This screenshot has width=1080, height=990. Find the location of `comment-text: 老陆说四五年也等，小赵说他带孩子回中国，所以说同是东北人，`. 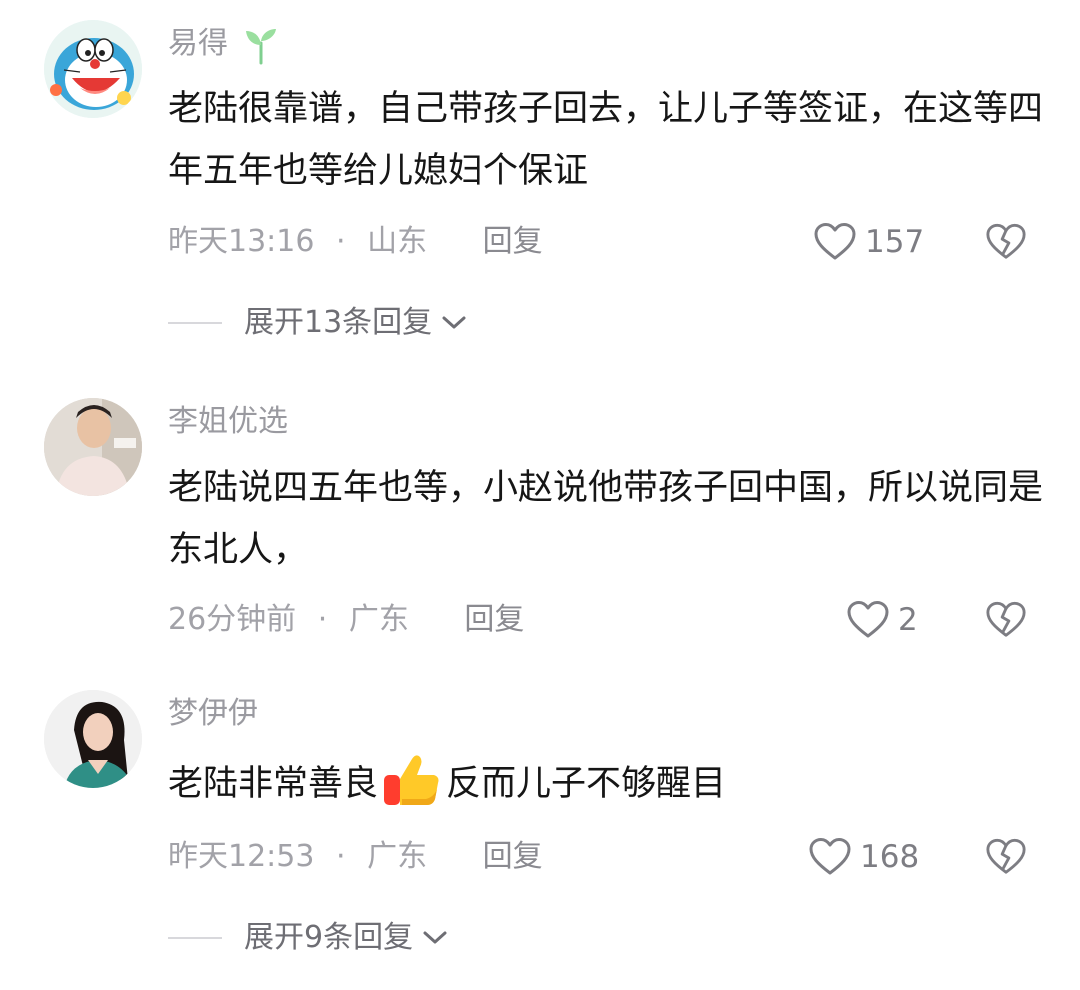

comment-text: 老陆说四五年也等，小赵说他带孩子回中国，所以说同是东北人， is located at coordinates (606, 519).